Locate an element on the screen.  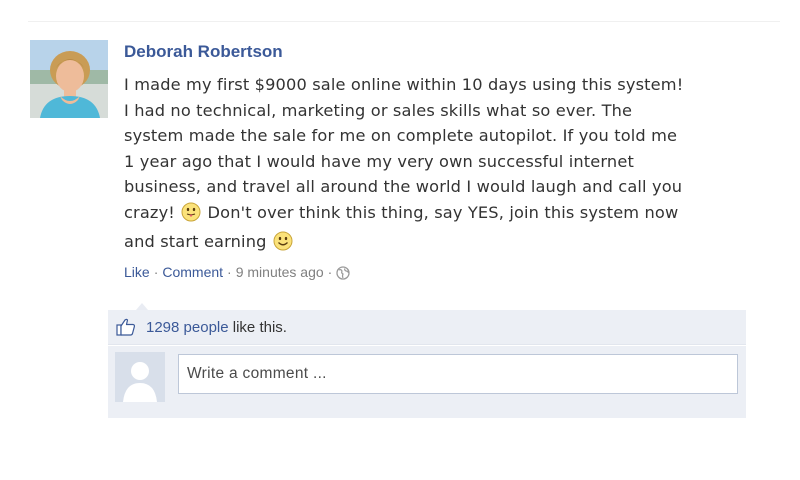
likes-count-link: 1298 people is located at coordinates (187, 327).